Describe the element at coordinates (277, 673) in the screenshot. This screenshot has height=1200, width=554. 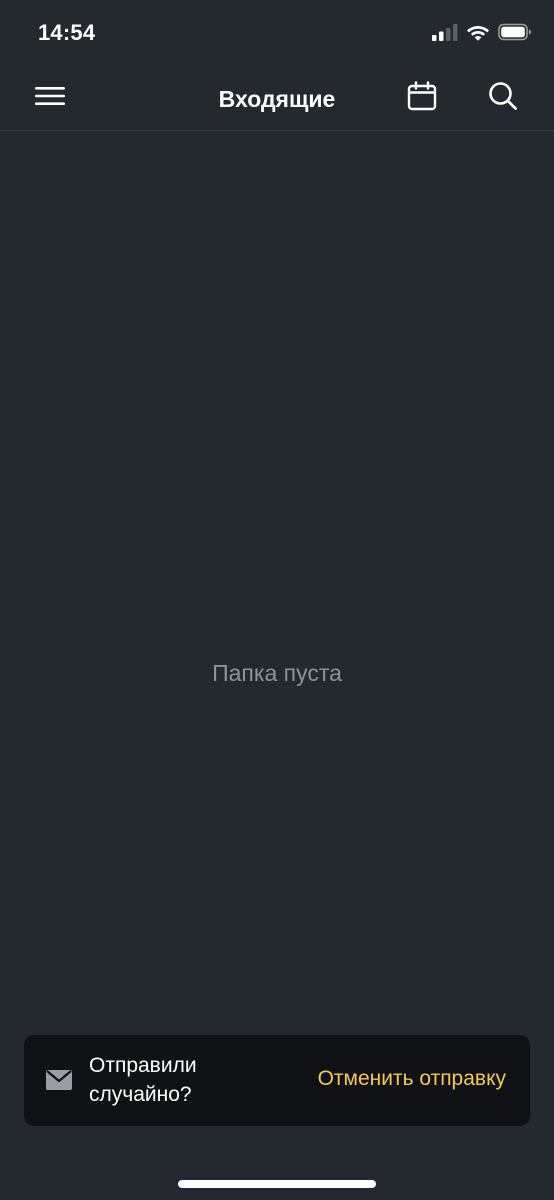
I see `empty-folder-message: Папка пуста` at that location.